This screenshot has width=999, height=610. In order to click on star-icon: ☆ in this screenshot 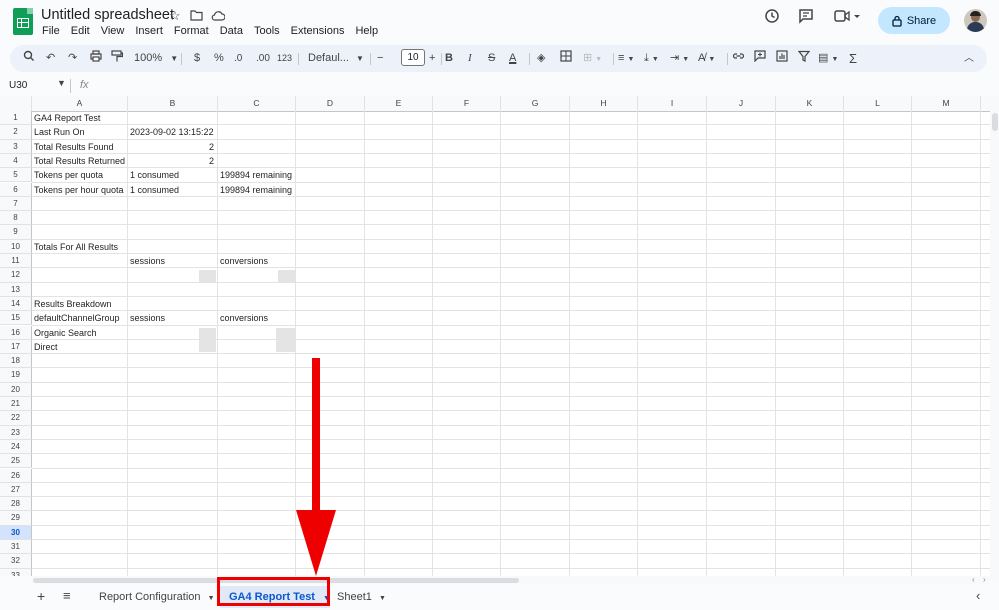, I will do `click(175, 16)`.